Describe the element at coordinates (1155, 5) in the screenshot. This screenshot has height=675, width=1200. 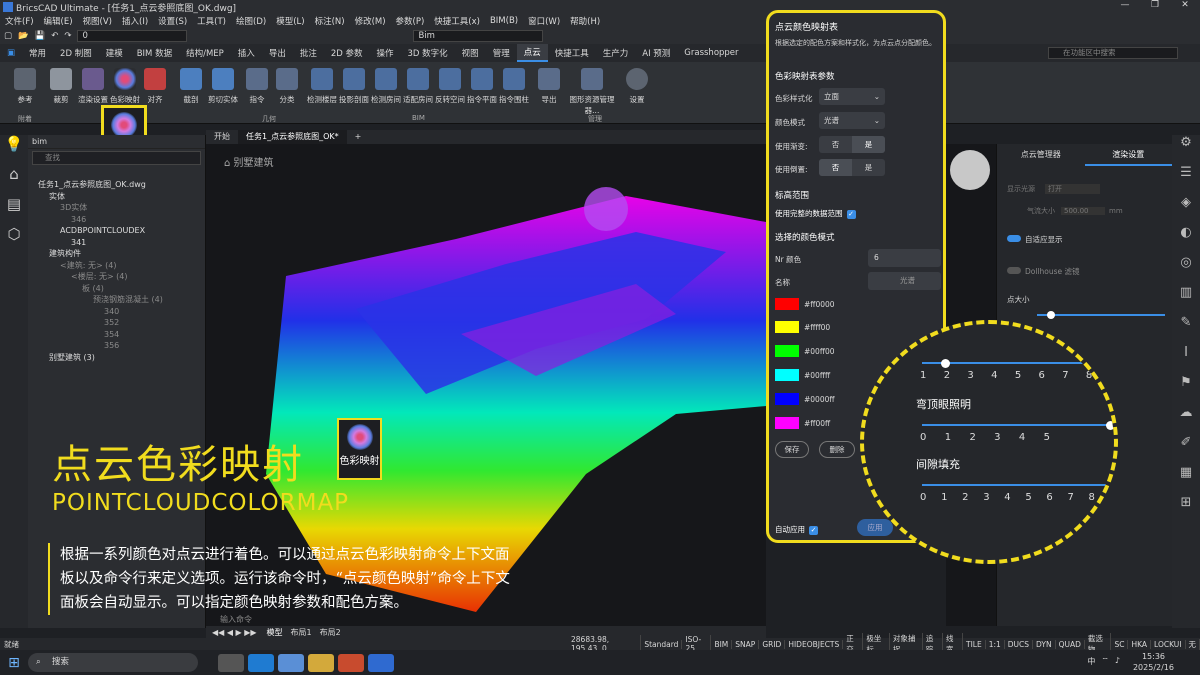
I see `maximize-button: ❐` at that location.